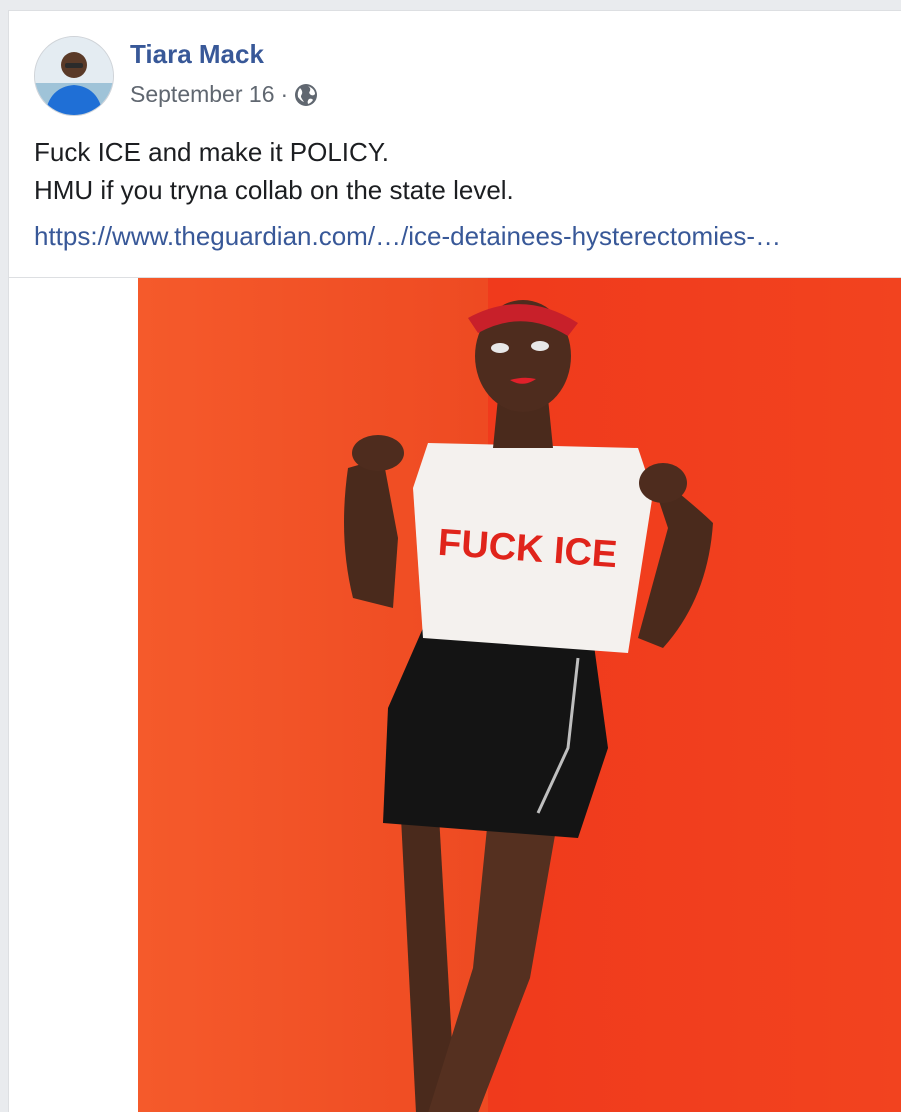  Describe the element at coordinates (306, 95) in the screenshot. I see `globe-icon` at that location.